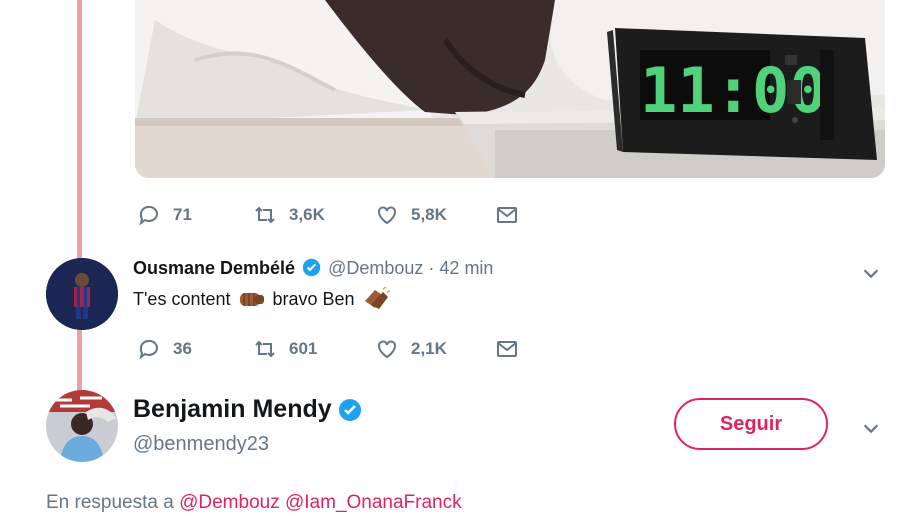  What do you see at coordinates (429, 348) in the screenshot?
I see `reply-like-count: 2,1K` at bounding box center [429, 348].